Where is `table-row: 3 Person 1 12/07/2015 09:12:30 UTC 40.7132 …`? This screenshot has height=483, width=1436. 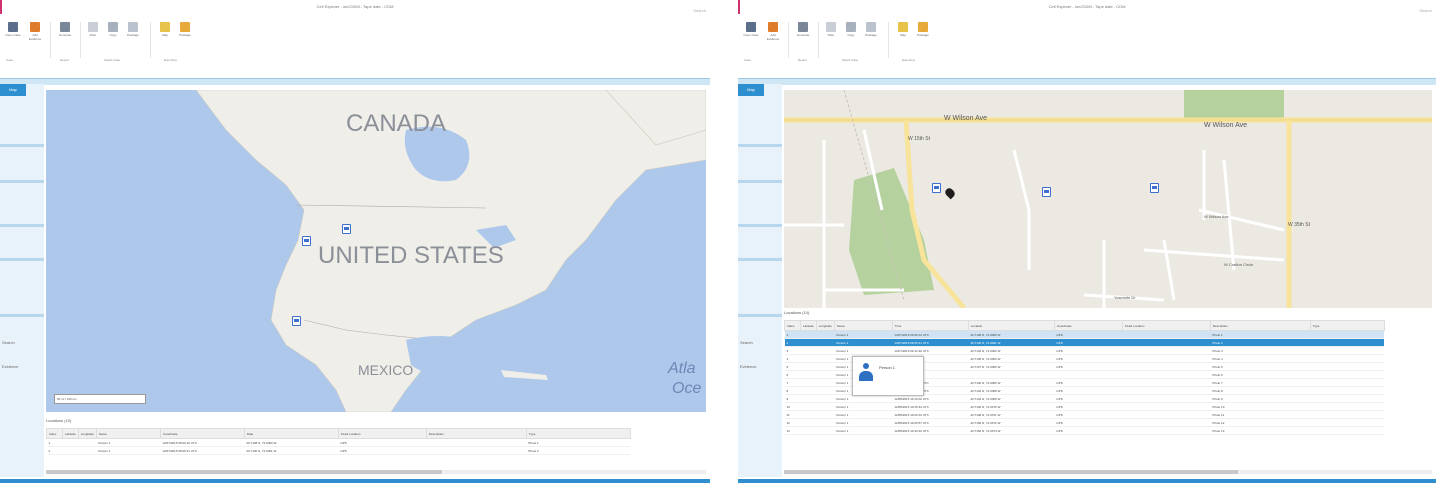 table-row: 3 Person 1 12/07/2015 09:12:30 UTC 40.7132 … is located at coordinates (1084, 350).